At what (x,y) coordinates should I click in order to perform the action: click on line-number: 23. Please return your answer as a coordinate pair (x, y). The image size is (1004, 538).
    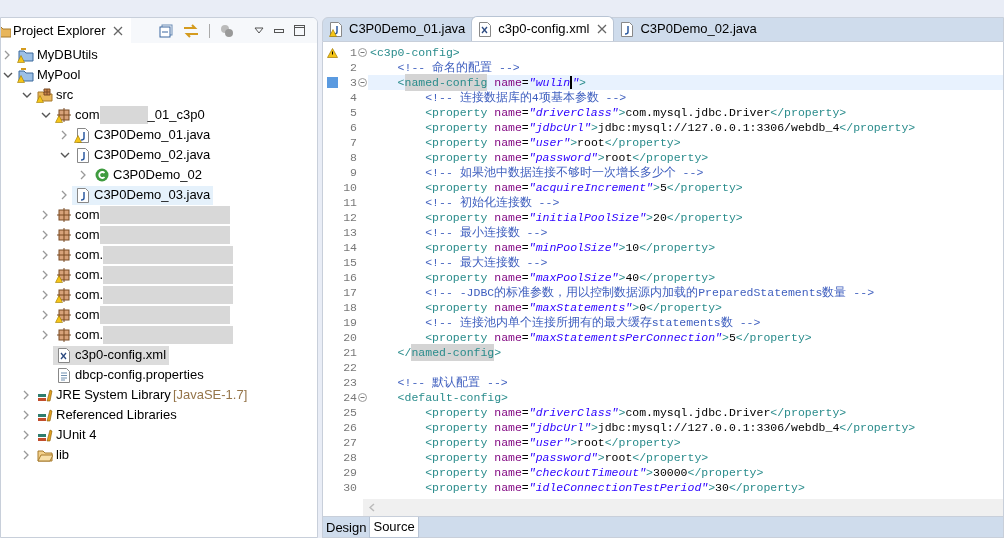
    Looking at the image, I should click on (349, 382).